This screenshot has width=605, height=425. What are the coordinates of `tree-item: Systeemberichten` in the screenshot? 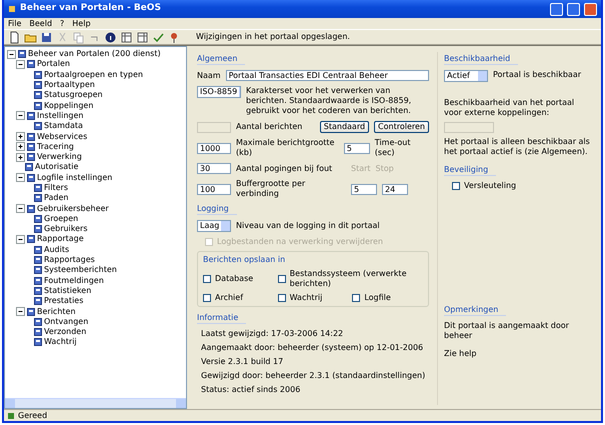 It's located at (80, 270).